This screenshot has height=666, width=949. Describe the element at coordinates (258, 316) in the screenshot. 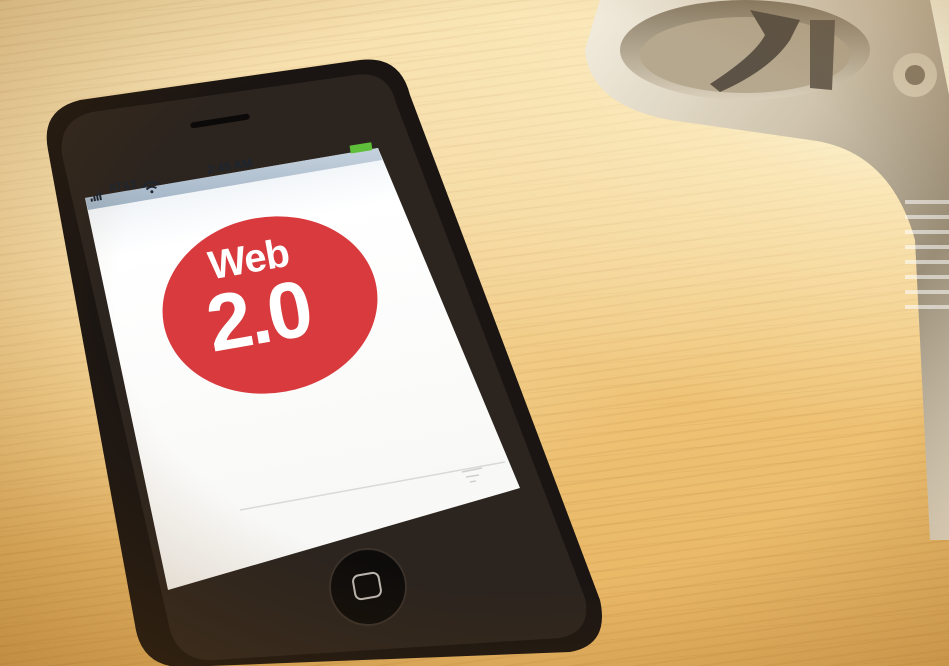

I see `logo-version-text: 2.0` at that location.